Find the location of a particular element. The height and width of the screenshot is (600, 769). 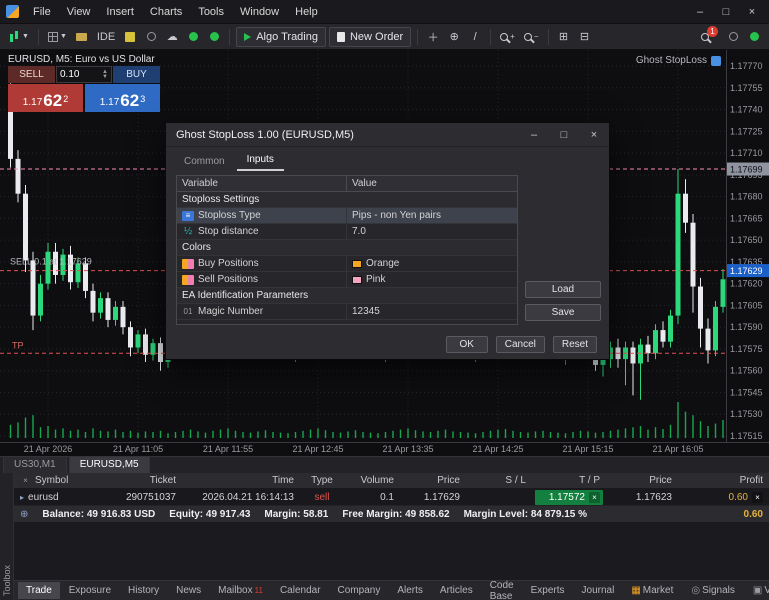

zoom-out-button: − is located at coordinates (531, 37).